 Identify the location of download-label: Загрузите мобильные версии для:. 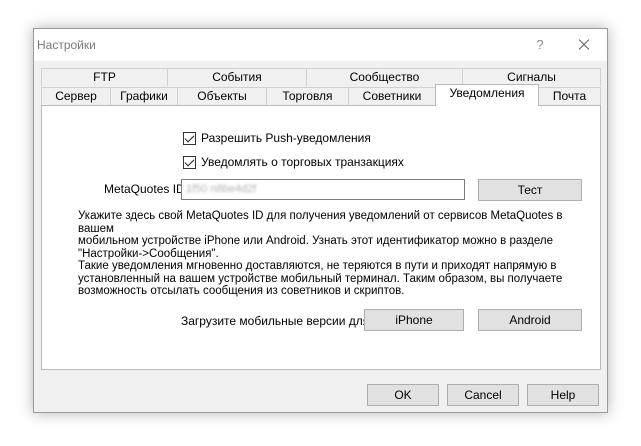
(277, 321).